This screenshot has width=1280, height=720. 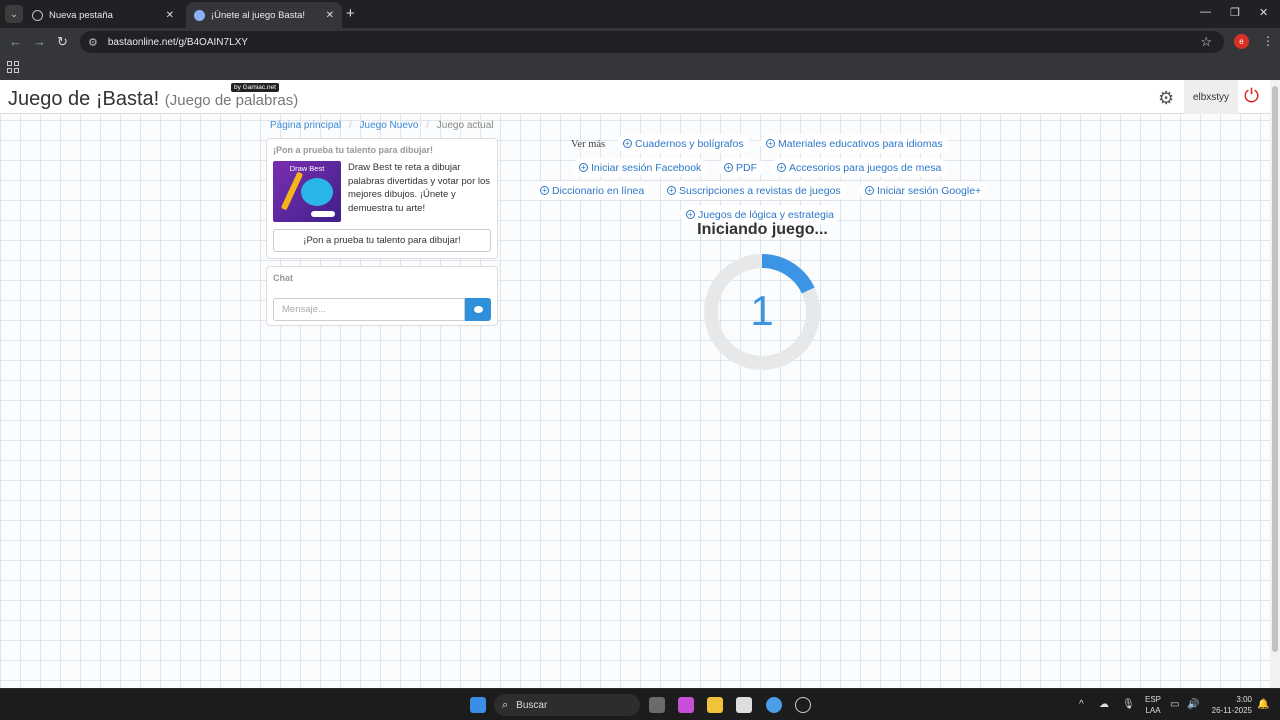 What do you see at coordinates (307, 168) in the screenshot?
I see `draw-best-image-label: Draw Best` at bounding box center [307, 168].